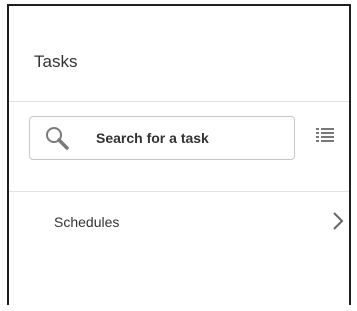 This screenshot has height=311, width=357. What do you see at coordinates (152, 138) in the screenshot?
I see `search-placeholder: Search for a task` at bounding box center [152, 138].